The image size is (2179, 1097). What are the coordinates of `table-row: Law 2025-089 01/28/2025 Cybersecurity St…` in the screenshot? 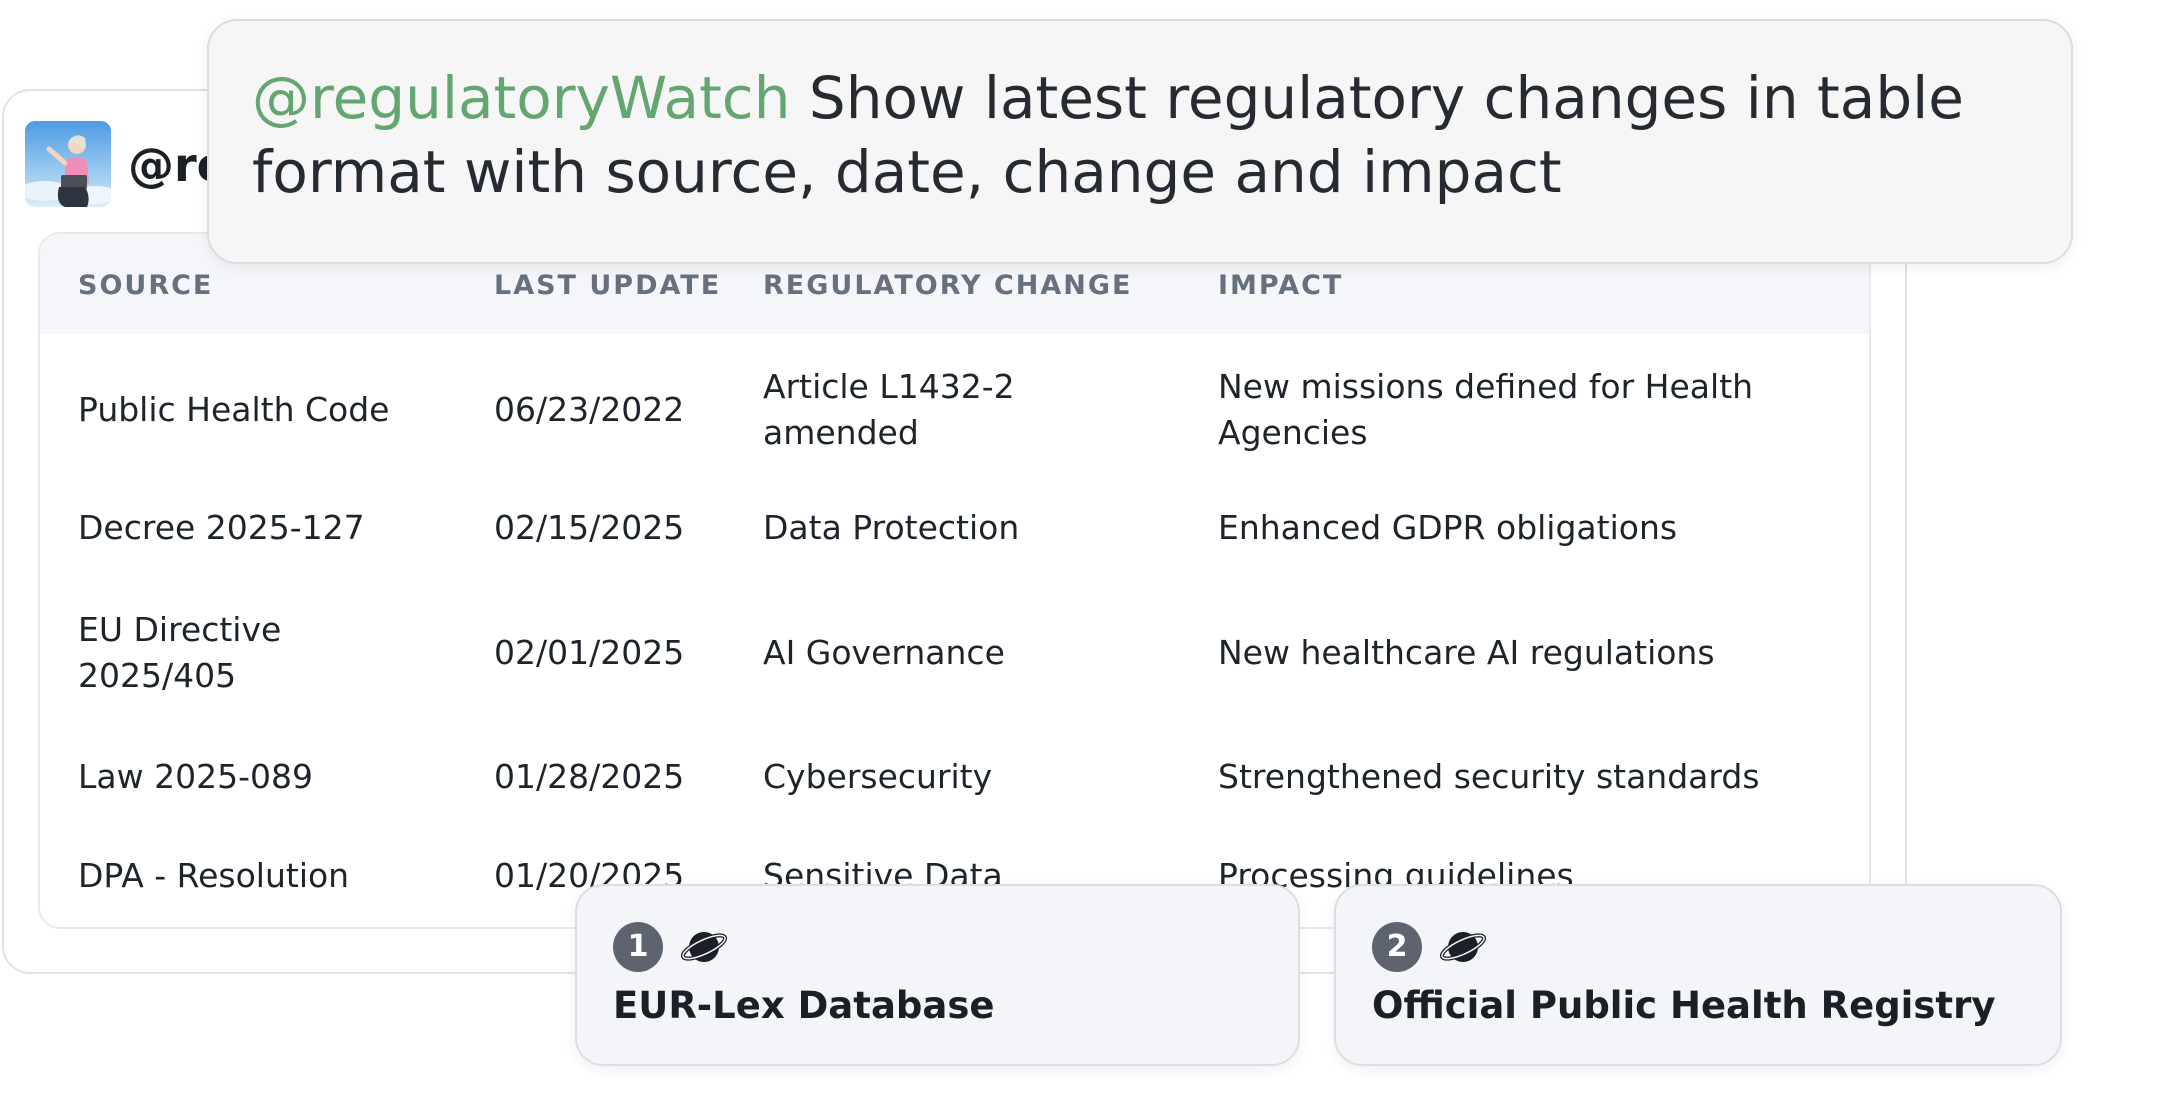 It's located at (954, 784).